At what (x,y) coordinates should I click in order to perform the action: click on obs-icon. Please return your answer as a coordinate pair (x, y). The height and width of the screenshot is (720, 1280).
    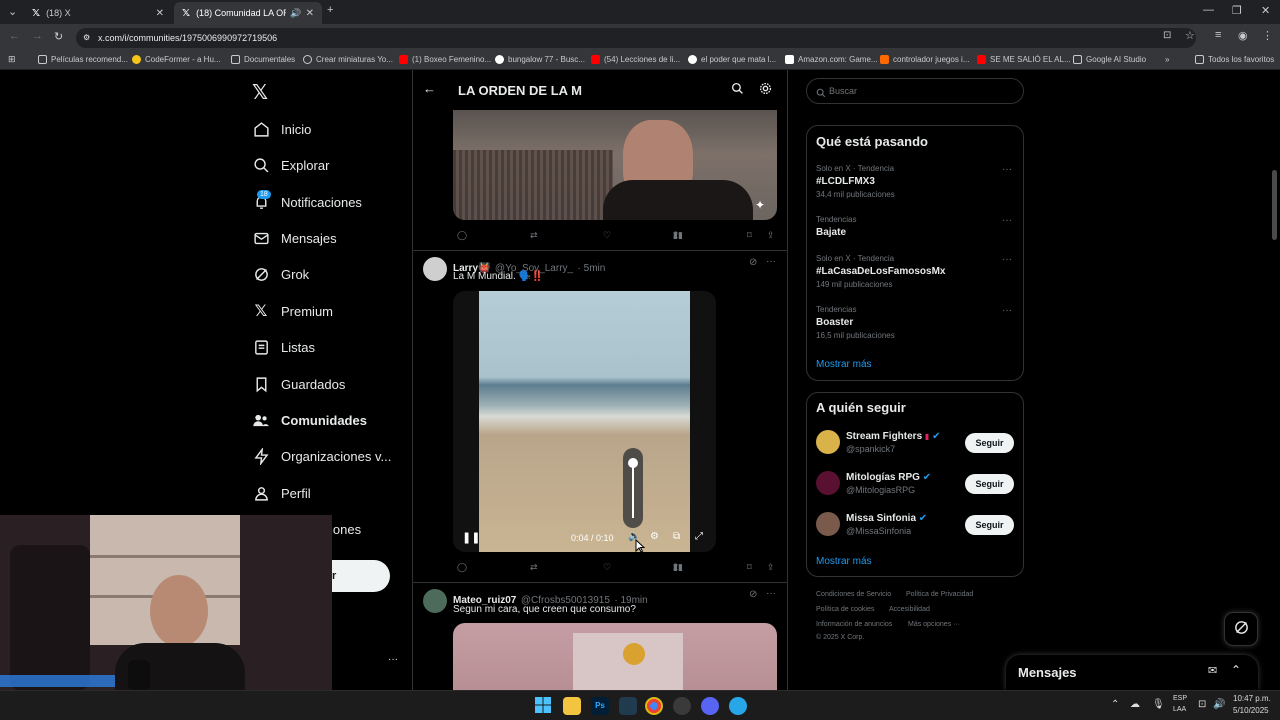
    Looking at the image, I should click on (682, 706).